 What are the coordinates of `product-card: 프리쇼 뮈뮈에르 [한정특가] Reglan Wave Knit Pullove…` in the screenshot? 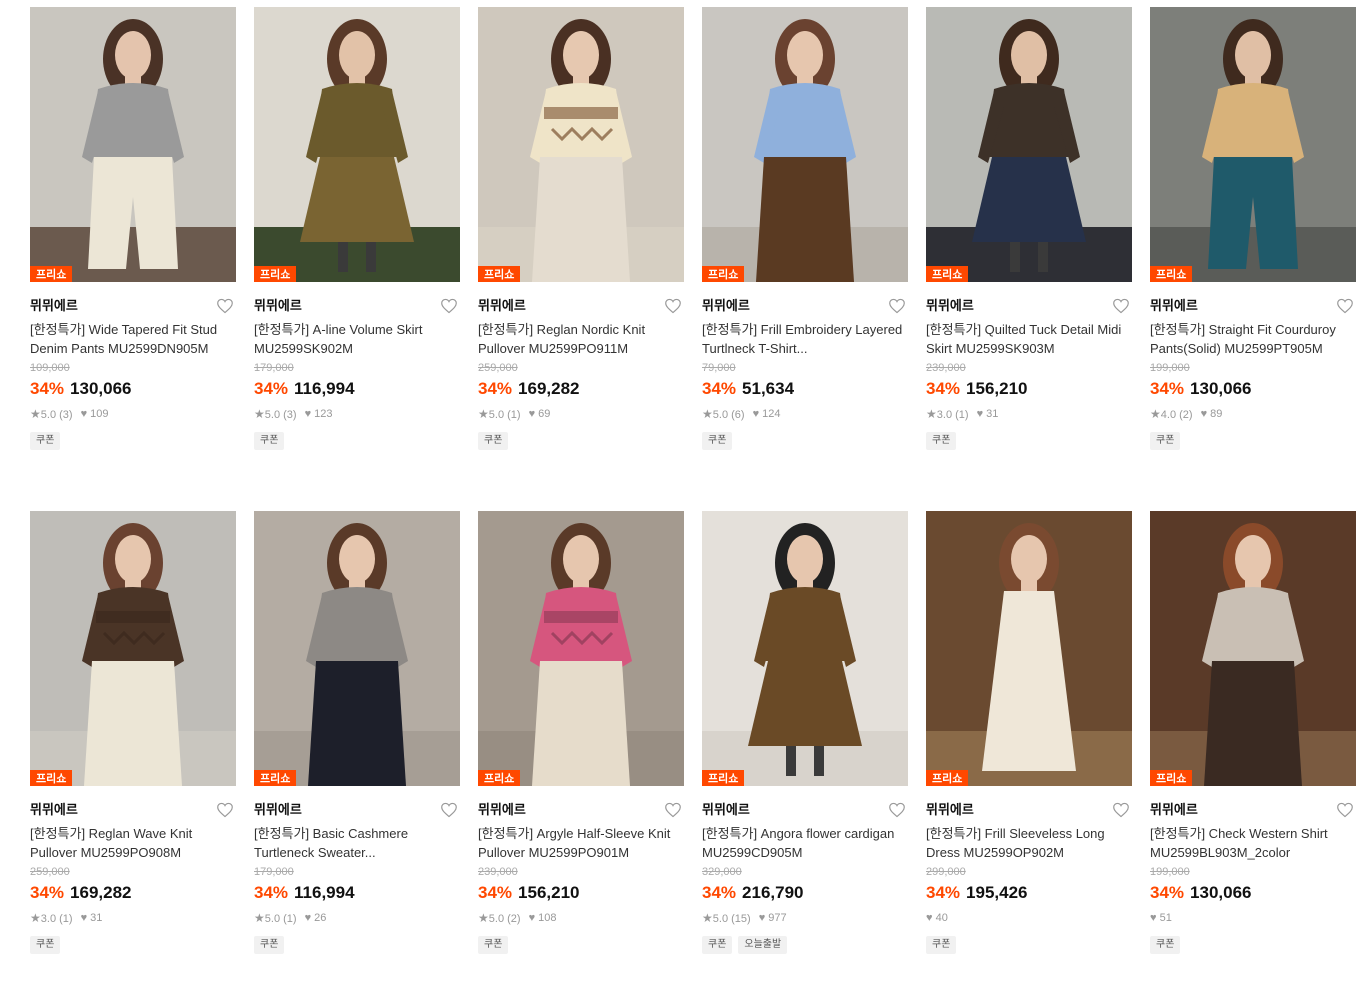 It's located at (133, 749).